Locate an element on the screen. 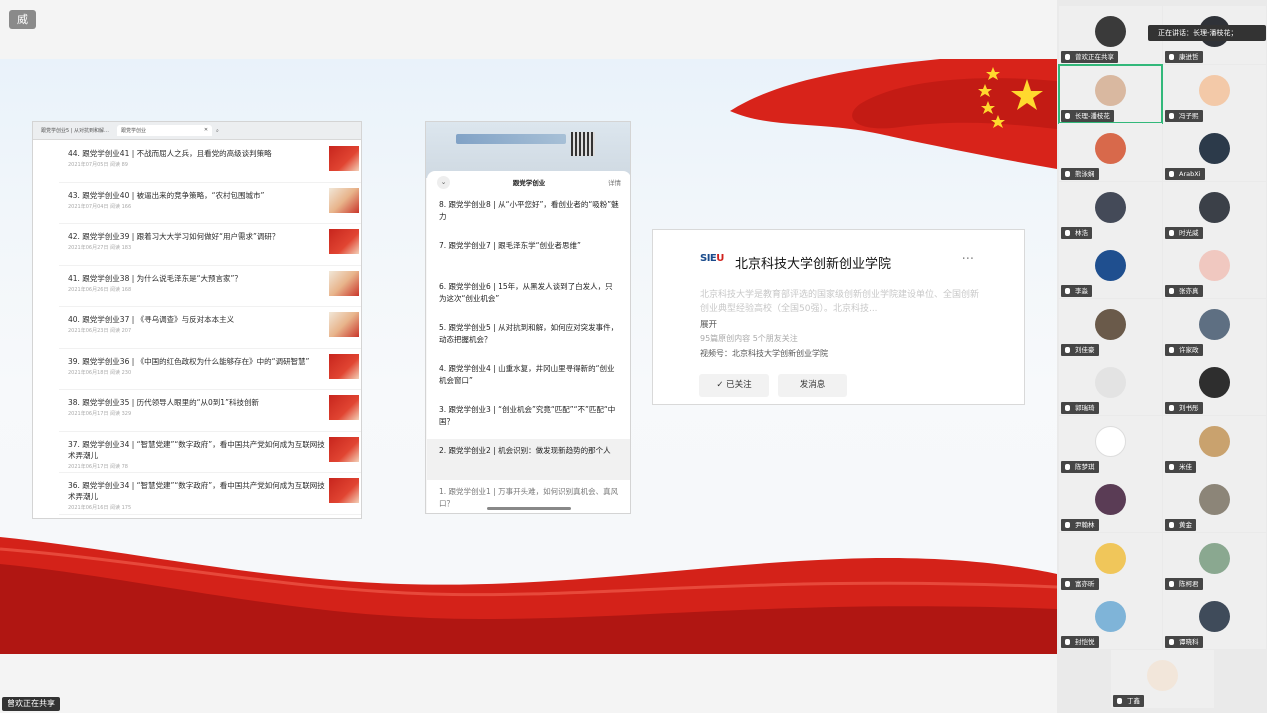 This screenshot has height=713, width=1267. participant-tile: 熊泳娴 is located at coordinates (1110, 152).